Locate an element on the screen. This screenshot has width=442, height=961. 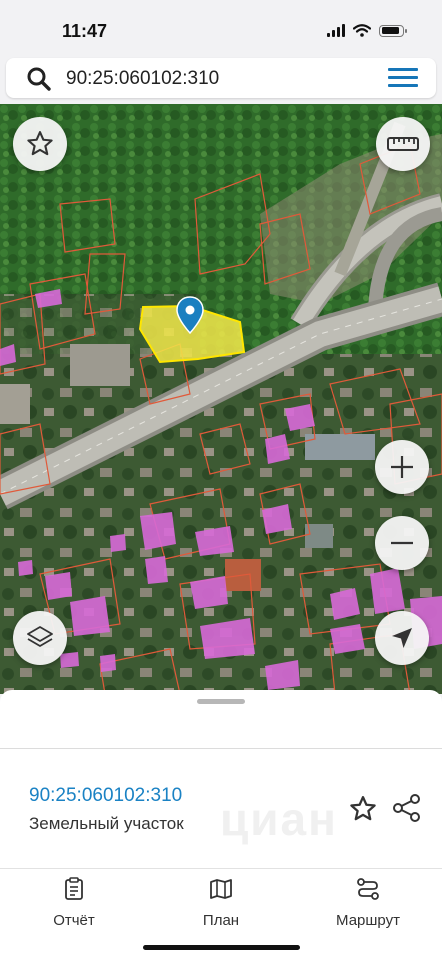
status-icons is located at coordinates (367, 30).